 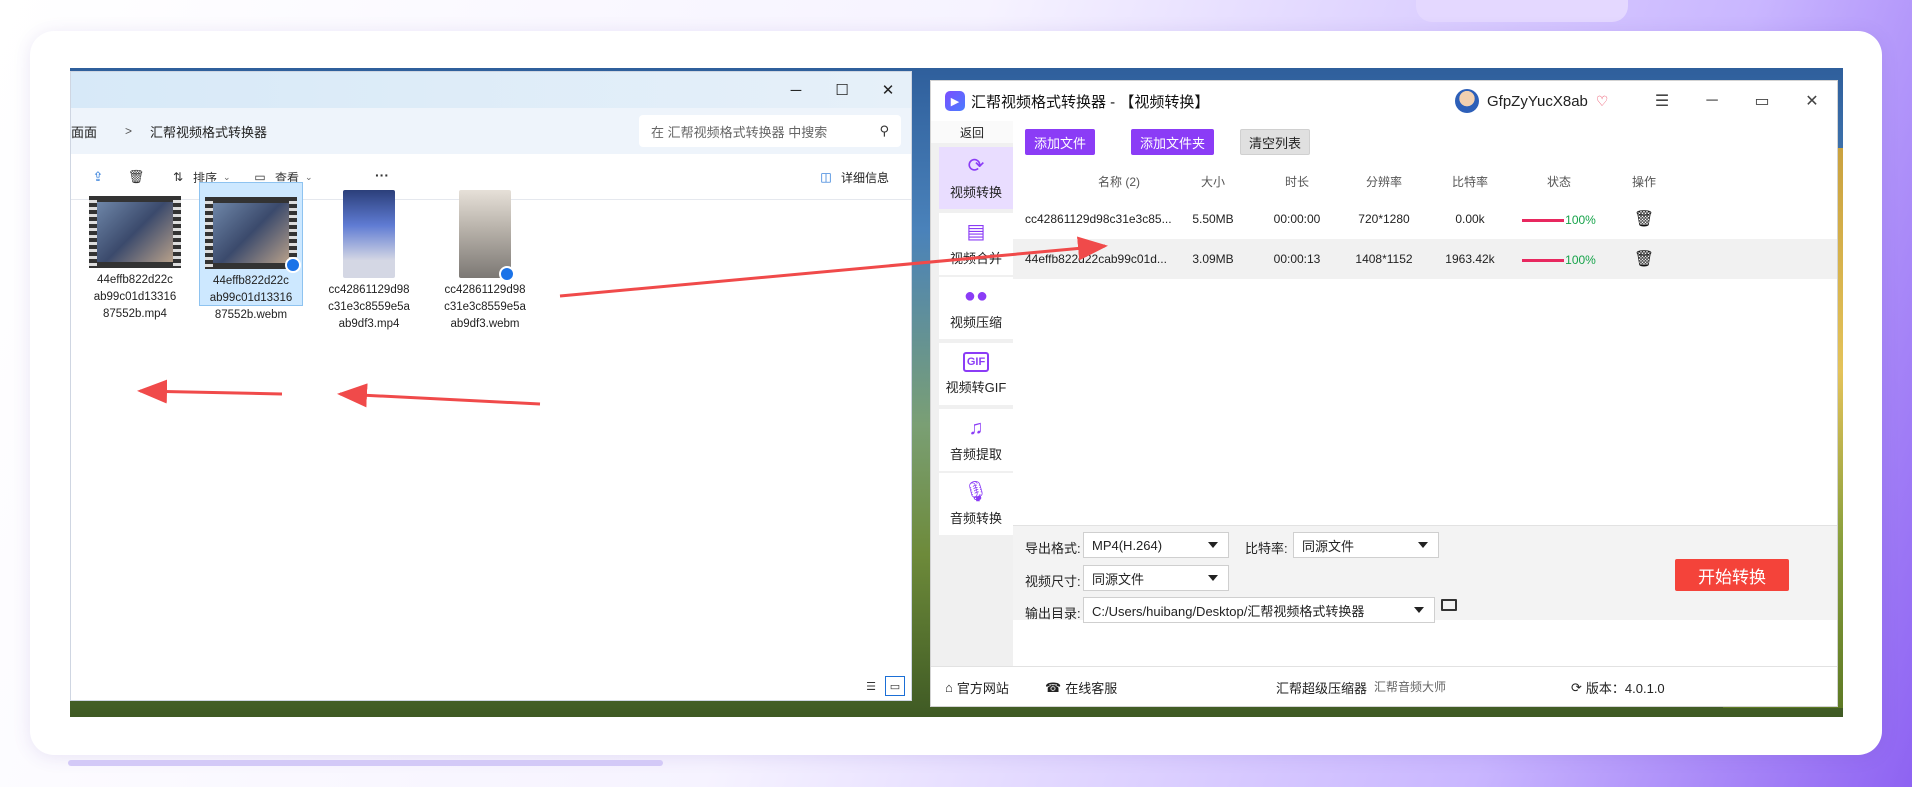 What do you see at coordinates (1543, 260) in the screenshot?
I see `progress-bar` at bounding box center [1543, 260].